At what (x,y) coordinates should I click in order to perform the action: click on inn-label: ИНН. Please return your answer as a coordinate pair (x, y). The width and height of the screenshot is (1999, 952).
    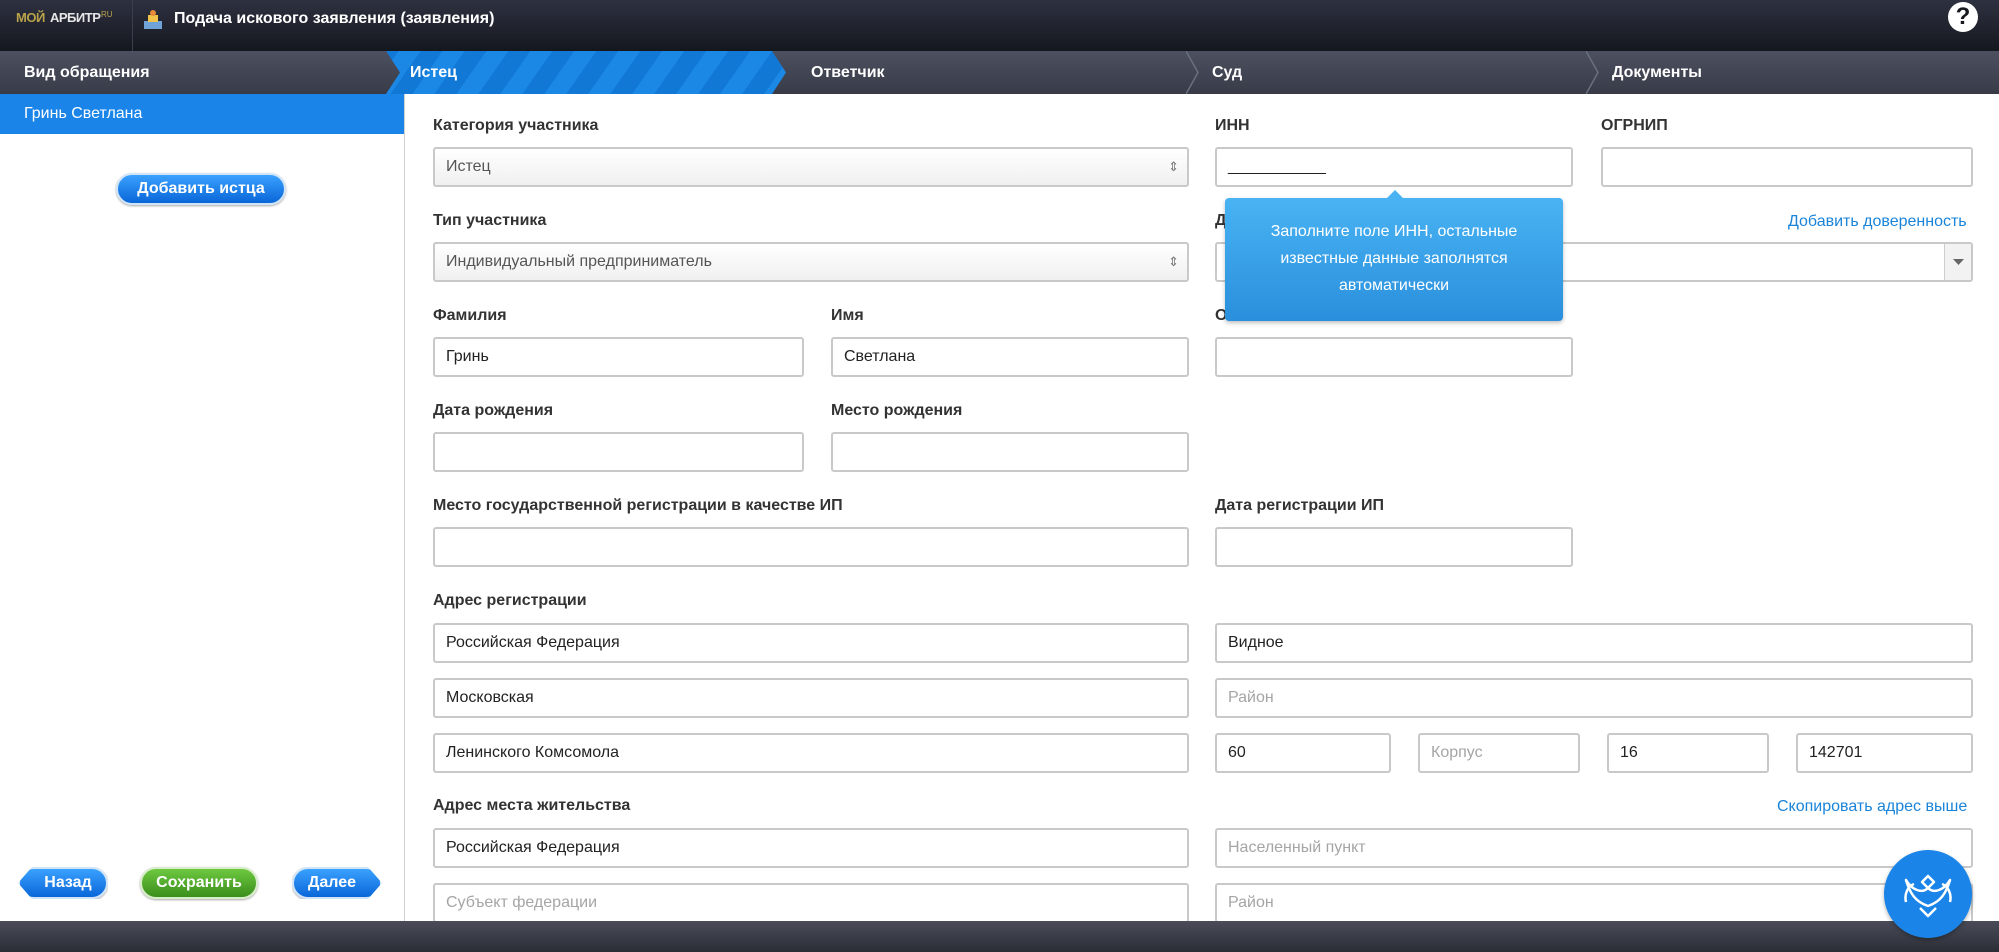
    Looking at the image, I should click on (1232, 125).